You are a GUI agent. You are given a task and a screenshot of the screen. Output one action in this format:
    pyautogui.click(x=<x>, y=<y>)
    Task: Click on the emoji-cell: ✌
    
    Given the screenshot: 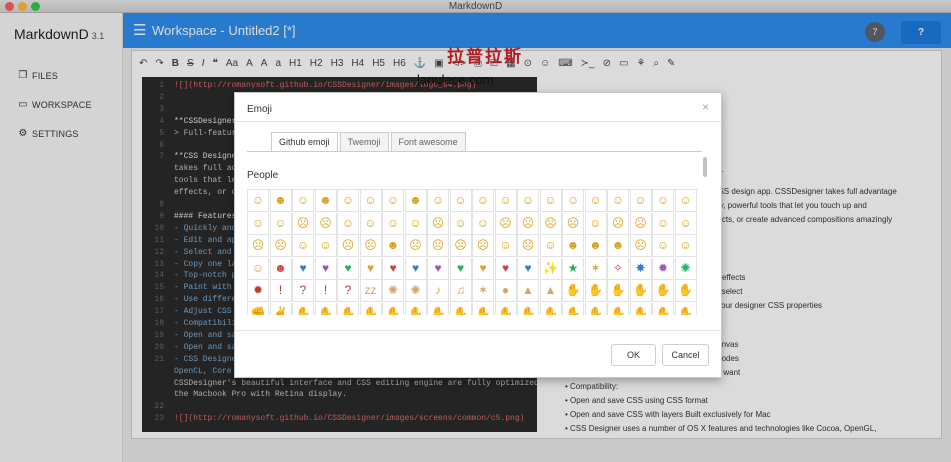 What is the action you would take?
    pyautogui.click(x=280, y=308)
    